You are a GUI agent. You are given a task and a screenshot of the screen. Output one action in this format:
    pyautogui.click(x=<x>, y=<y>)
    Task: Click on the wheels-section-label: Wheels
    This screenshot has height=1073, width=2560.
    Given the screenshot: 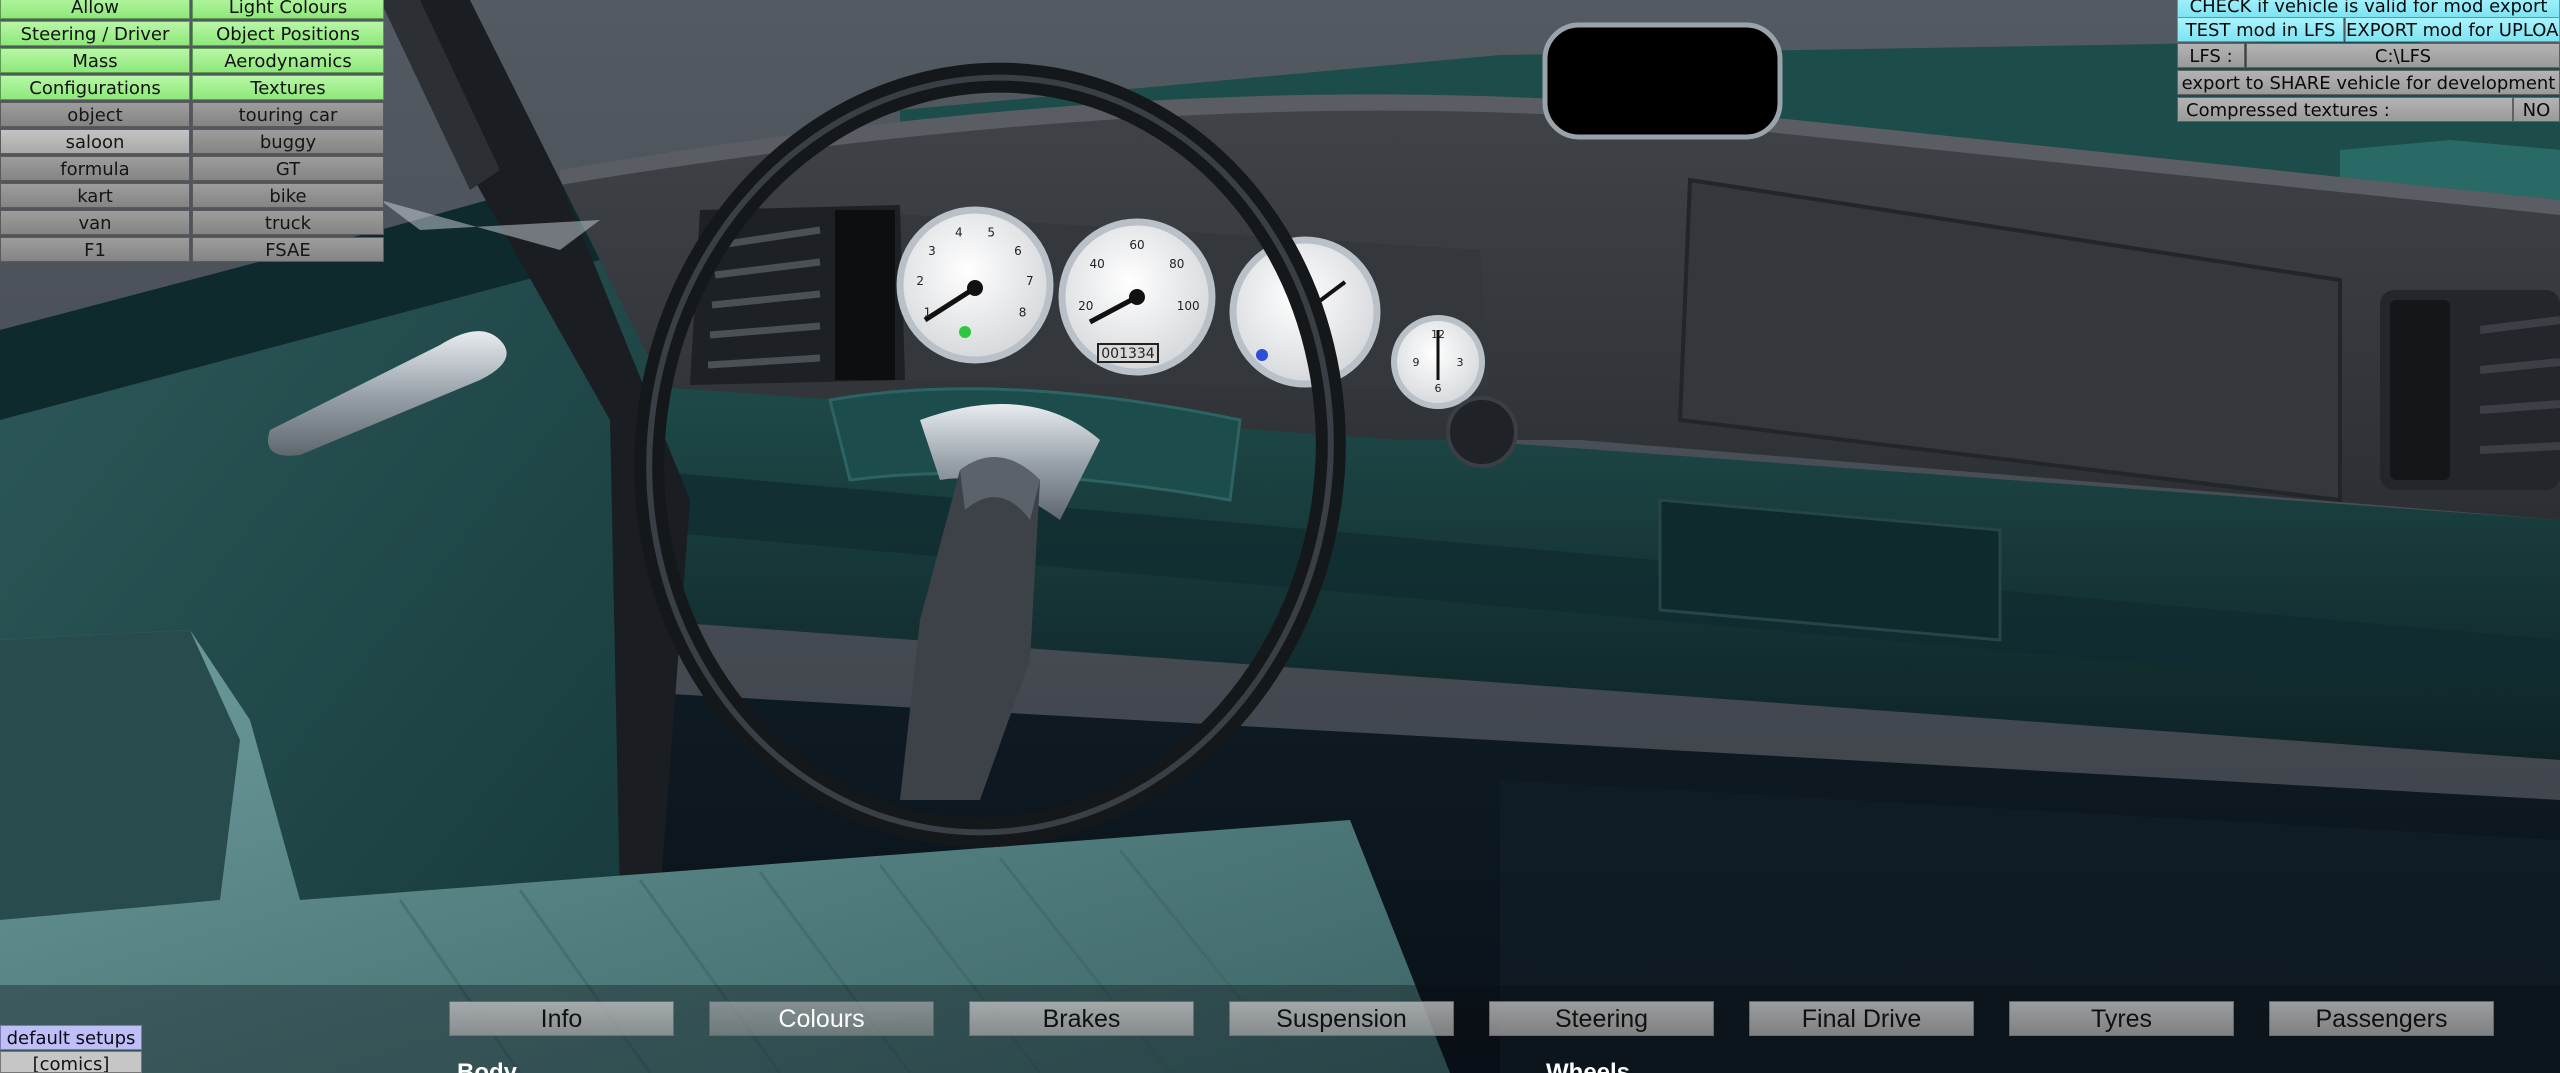 What is the action you would take?
    pyautogui.click(x=1588, y=1066)
    